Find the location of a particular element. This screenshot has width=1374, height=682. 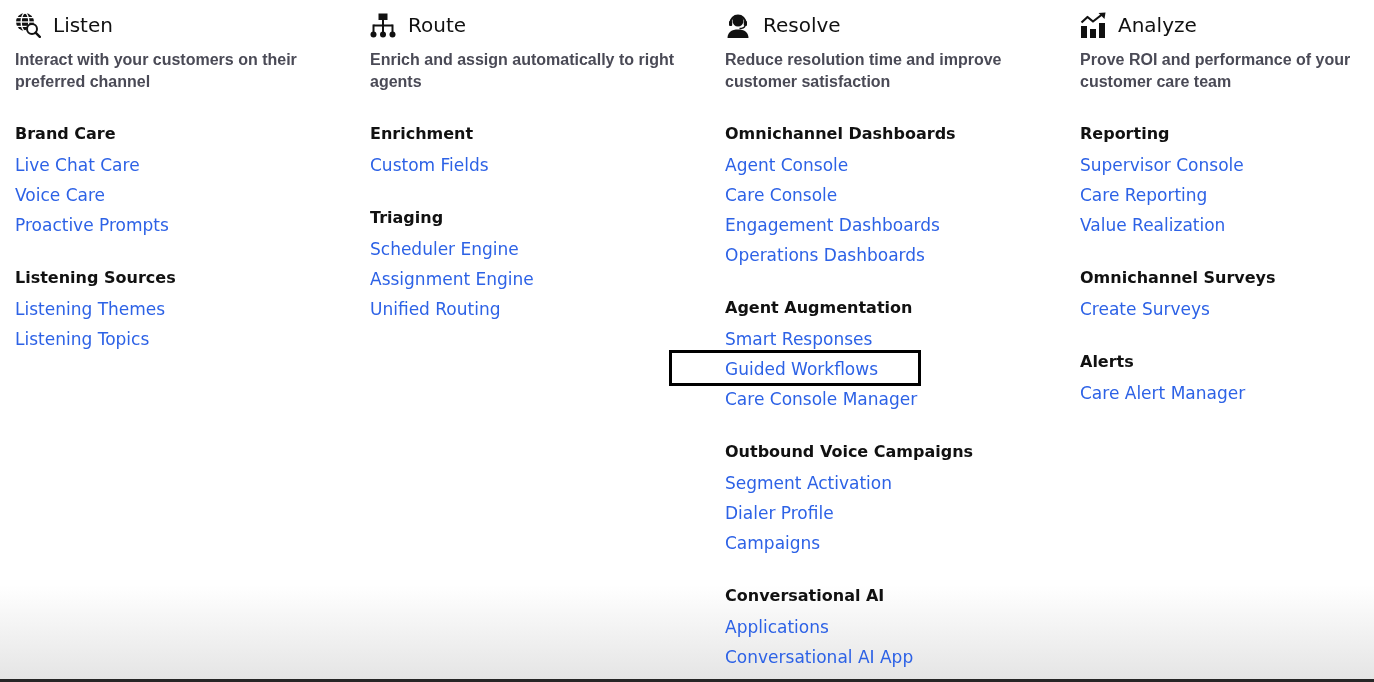

menu-link: Care Alert Manager is located at coordinates (1163, 393).